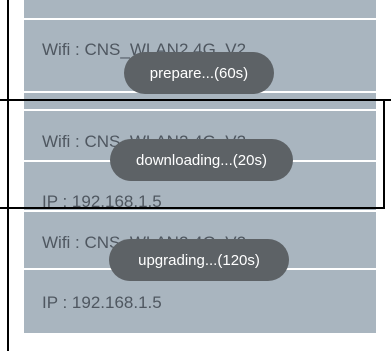 This screenshot has width=391, height=351. What do you see at coordinates (201, 160) in the screenshot?
I see `status-toast: downloading...(20s)` at bounding box center [201, 160].